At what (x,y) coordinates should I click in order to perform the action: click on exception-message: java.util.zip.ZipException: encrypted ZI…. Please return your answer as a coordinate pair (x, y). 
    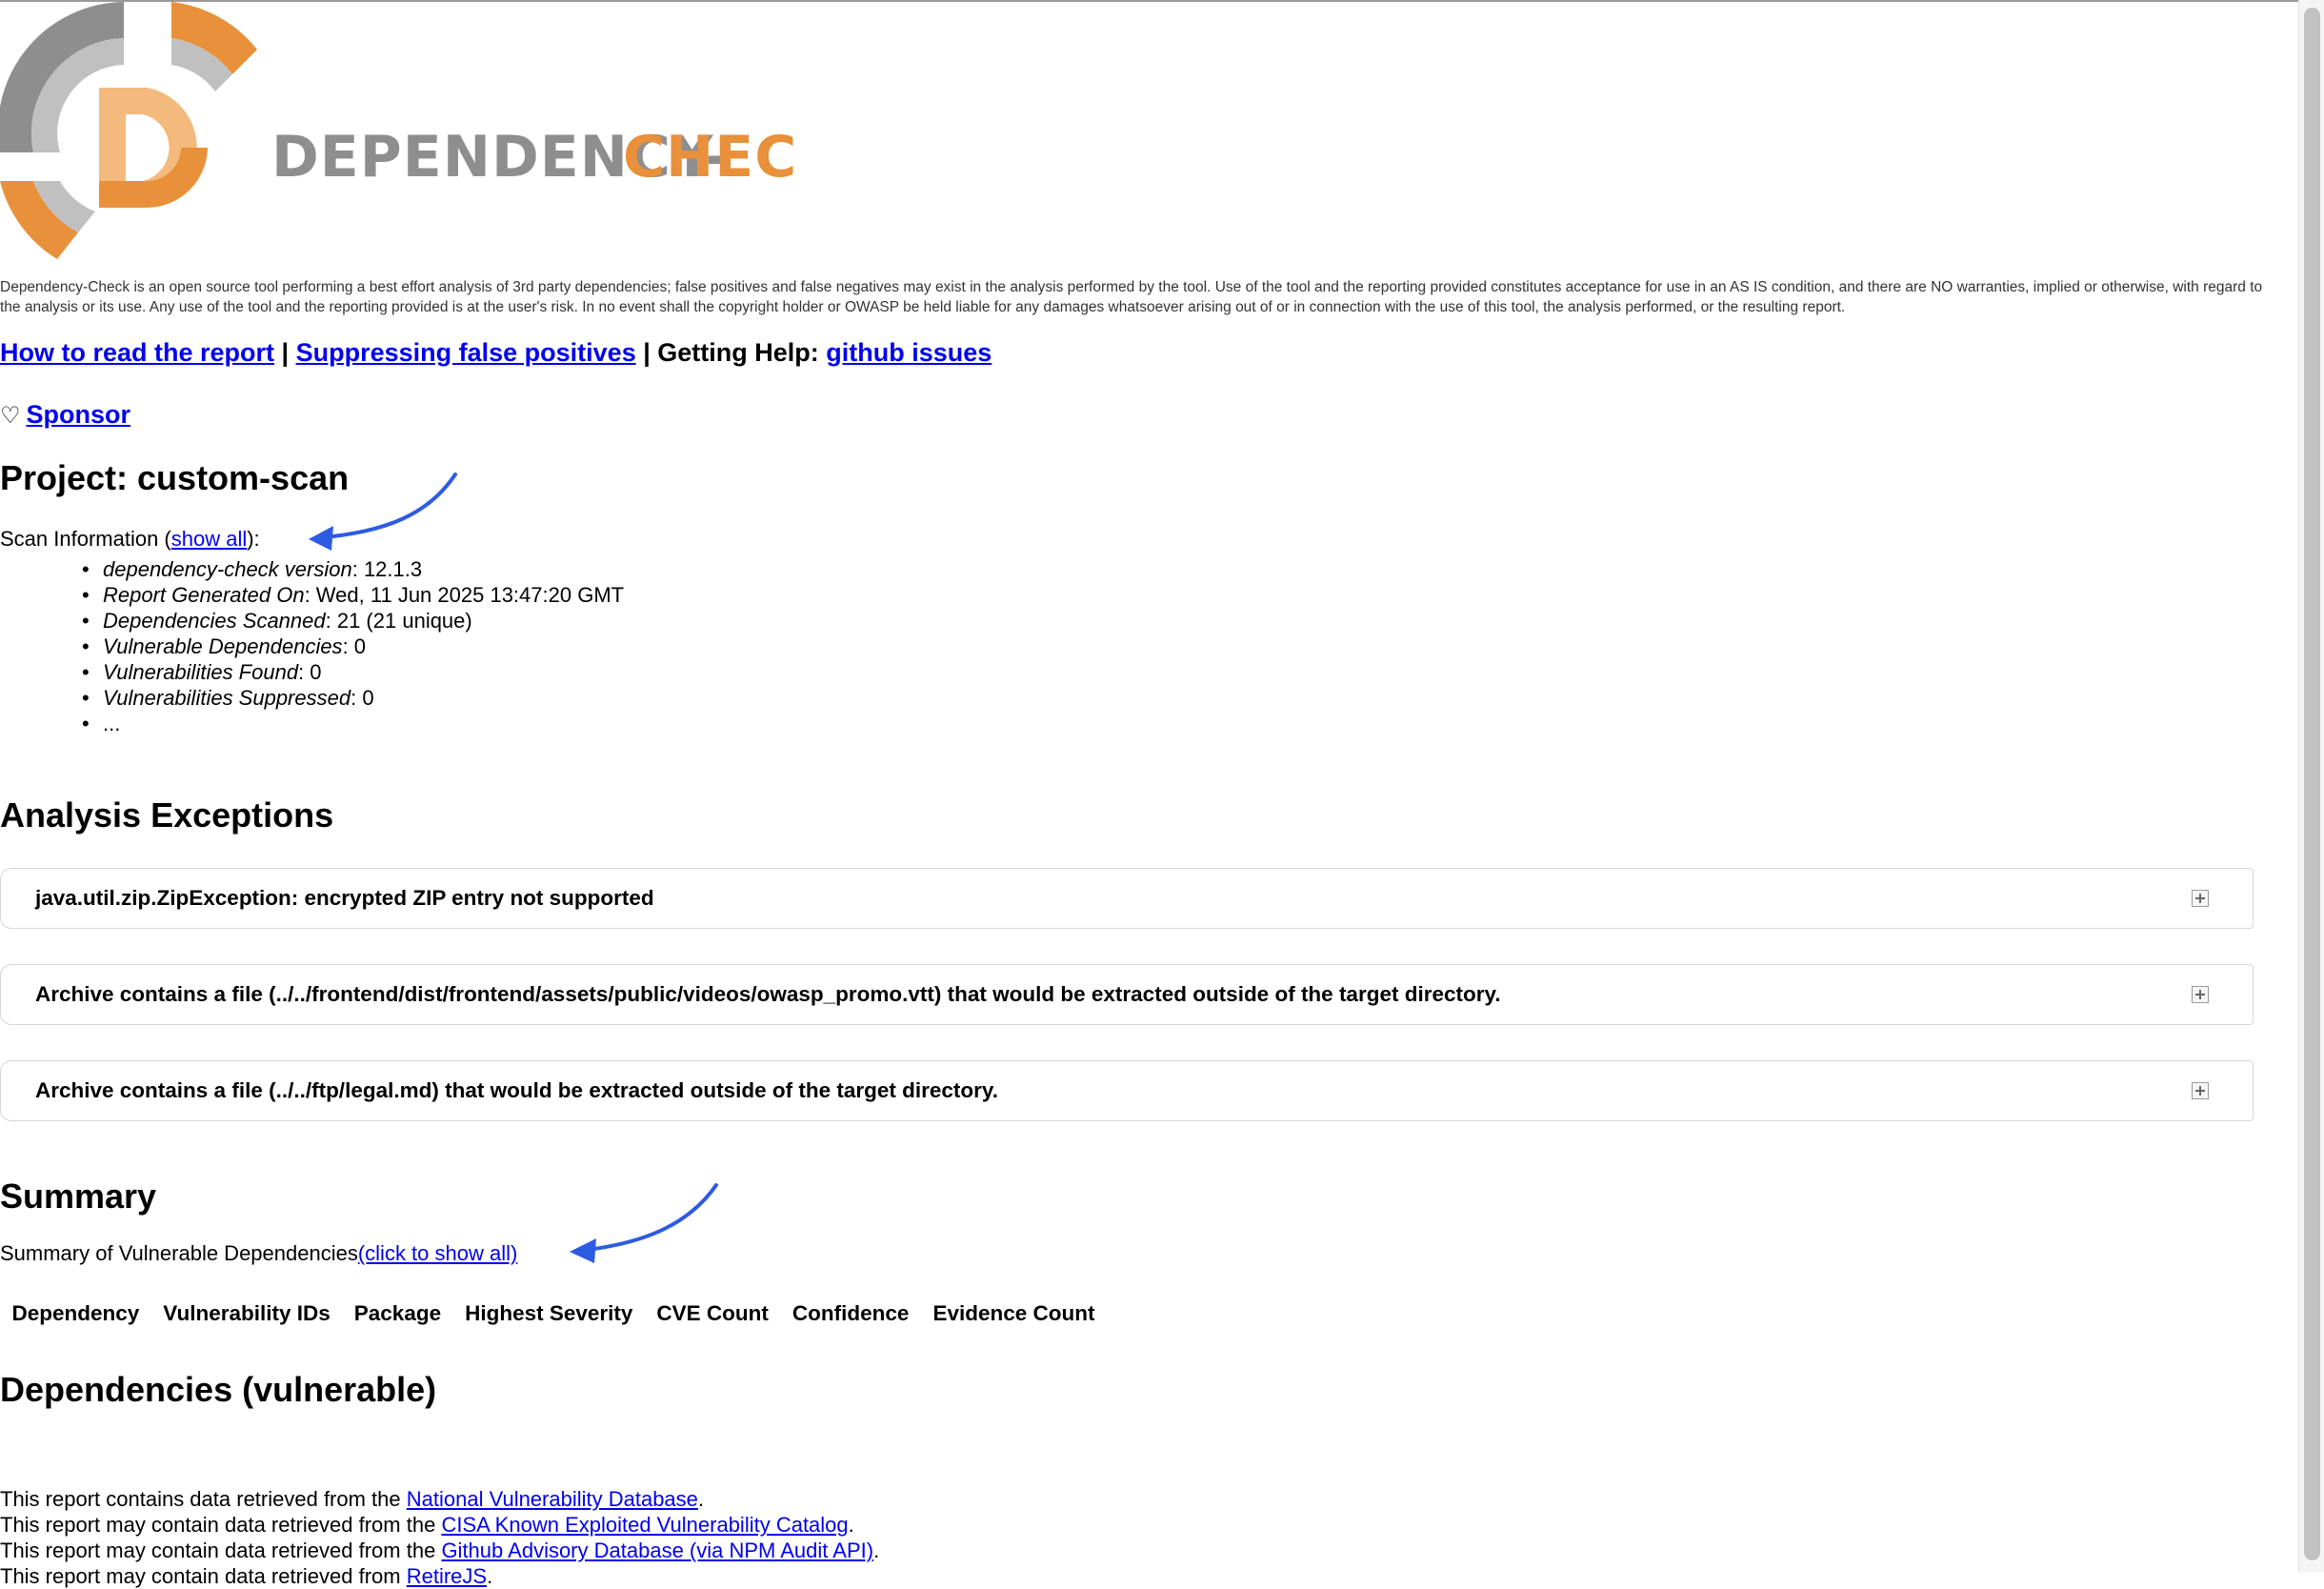
    Looking at the image, I should click on (344, 898).